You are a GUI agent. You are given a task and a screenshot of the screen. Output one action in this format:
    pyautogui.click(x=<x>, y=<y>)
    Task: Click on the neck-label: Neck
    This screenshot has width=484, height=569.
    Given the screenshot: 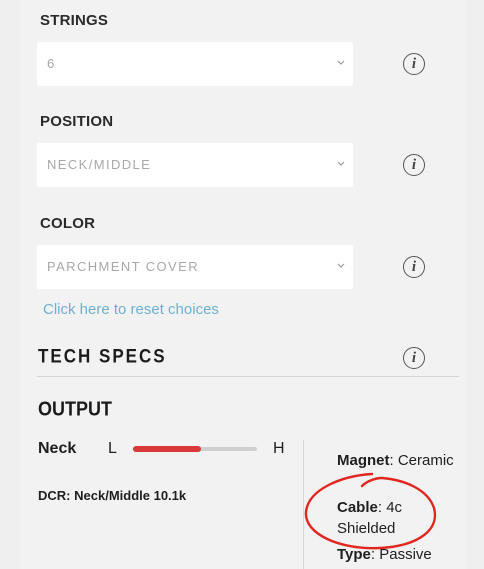 What is the action you would take?
    pyautogui.click(x=57, y=448)
    